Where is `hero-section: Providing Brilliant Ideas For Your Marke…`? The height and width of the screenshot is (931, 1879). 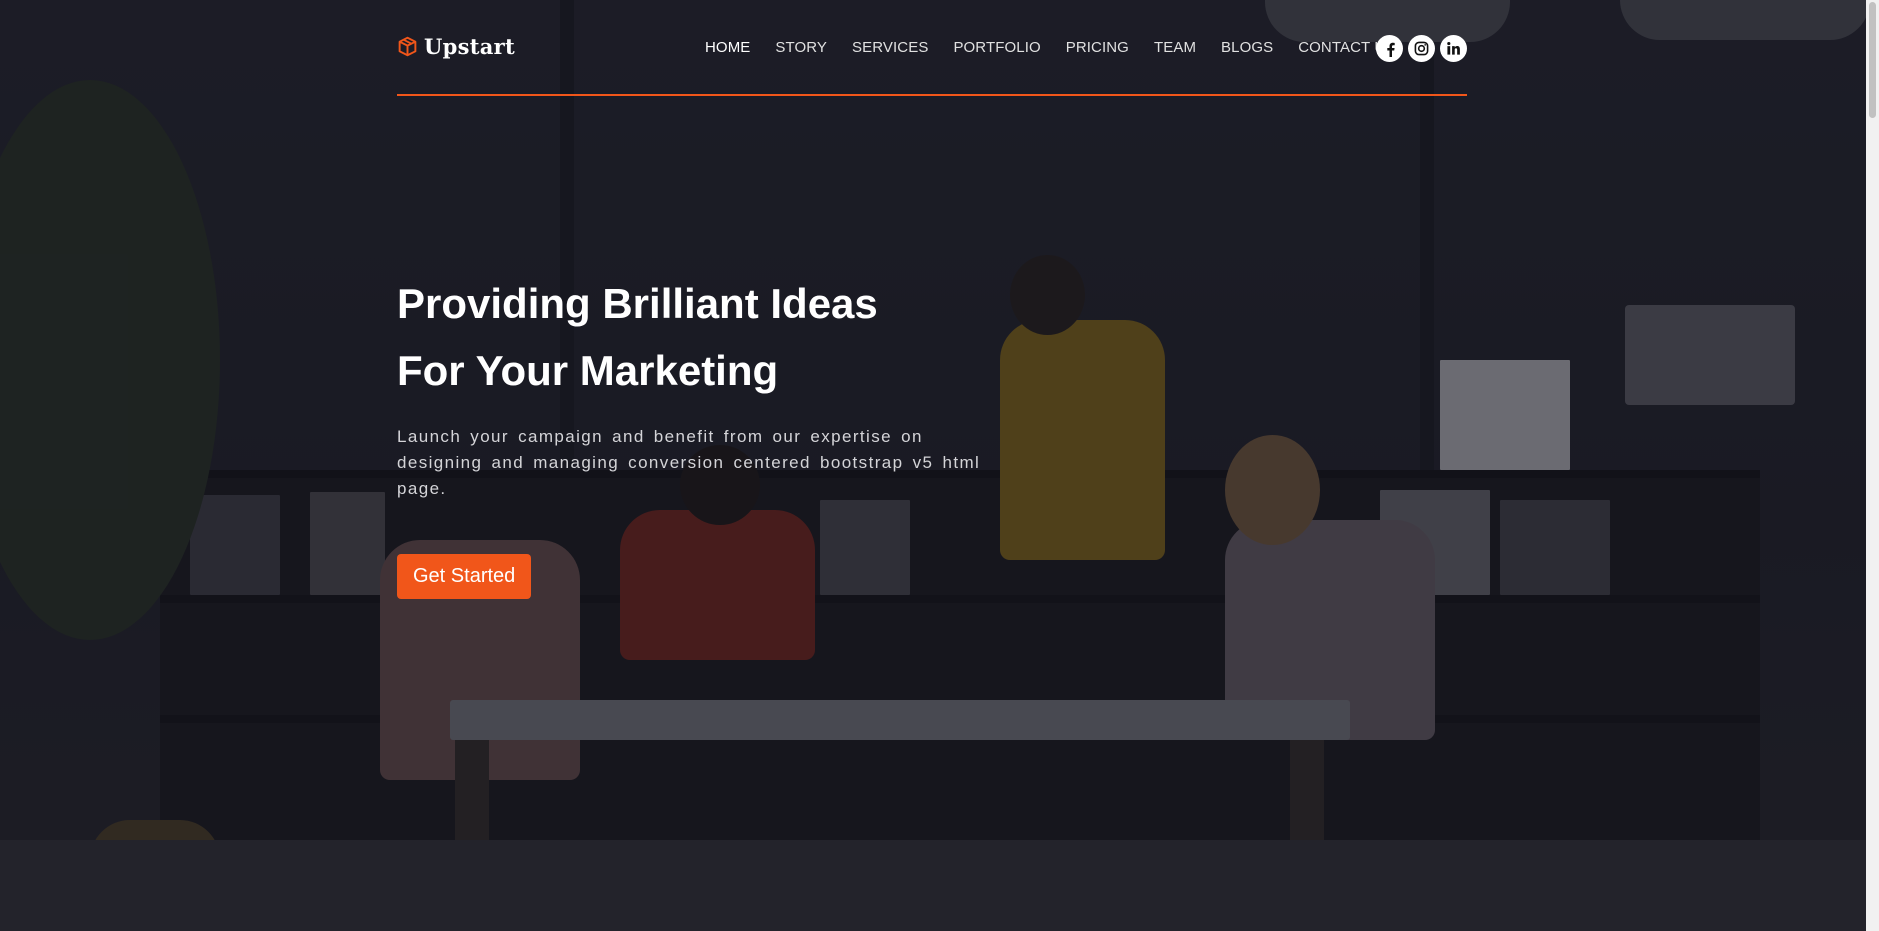
hero-section: Providing Brilliant Ideas For Your Marke… is located at coordinates (707, 434).